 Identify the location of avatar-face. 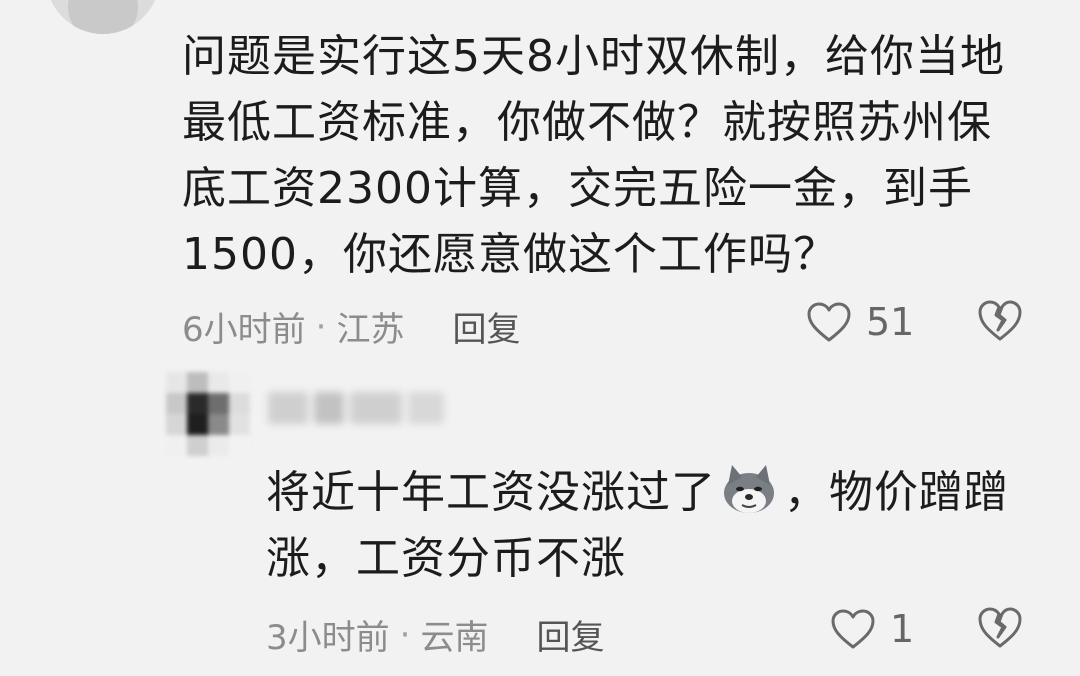
(103, 17).